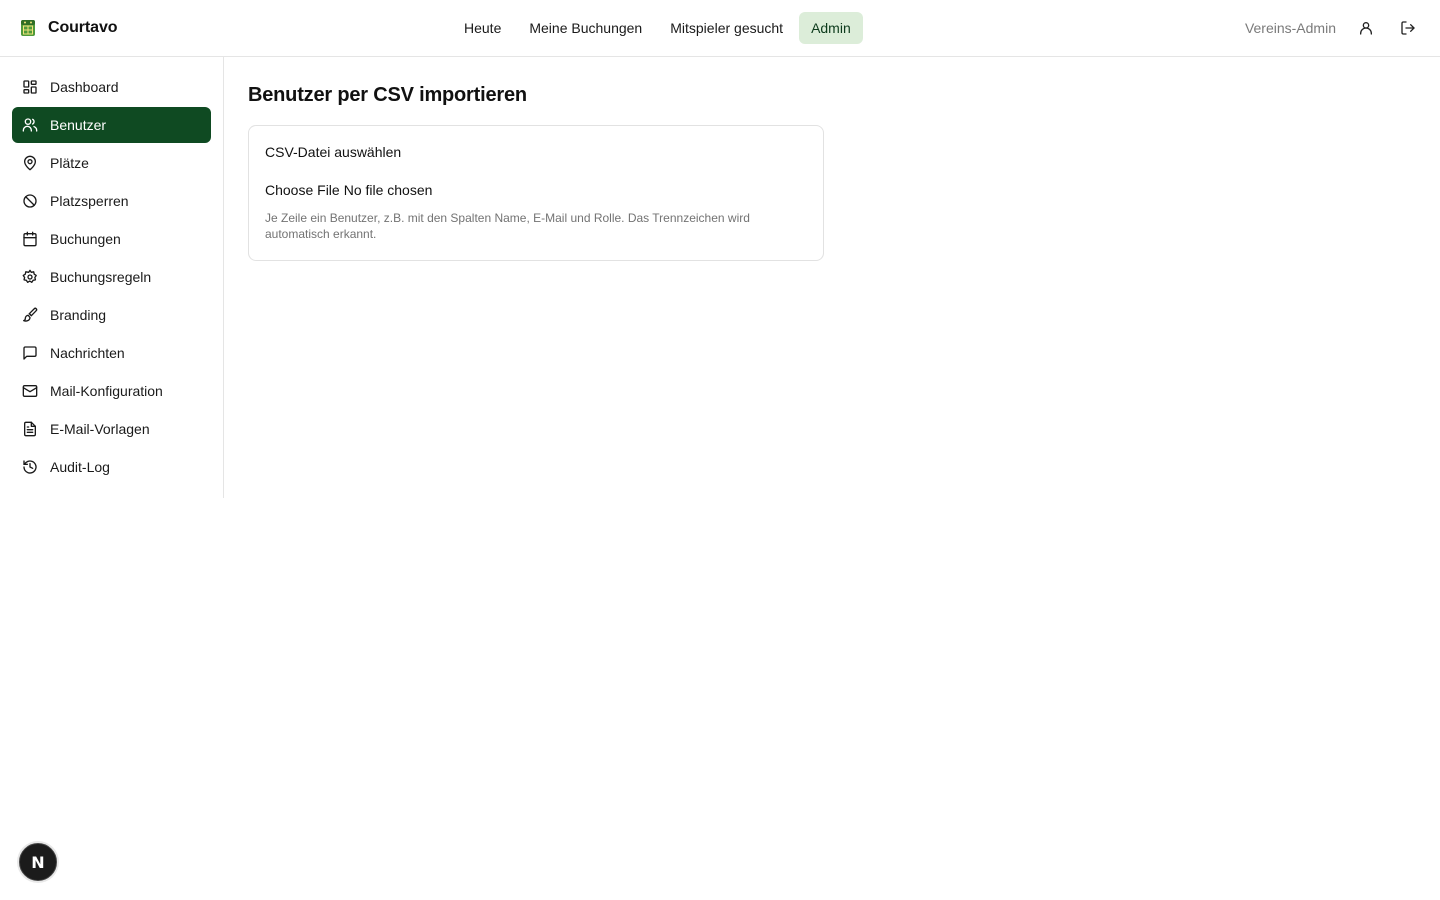 Image resolution: width=1440 pixels, height=900 pixels. I want to click on user-icon, so click(1366, 28).